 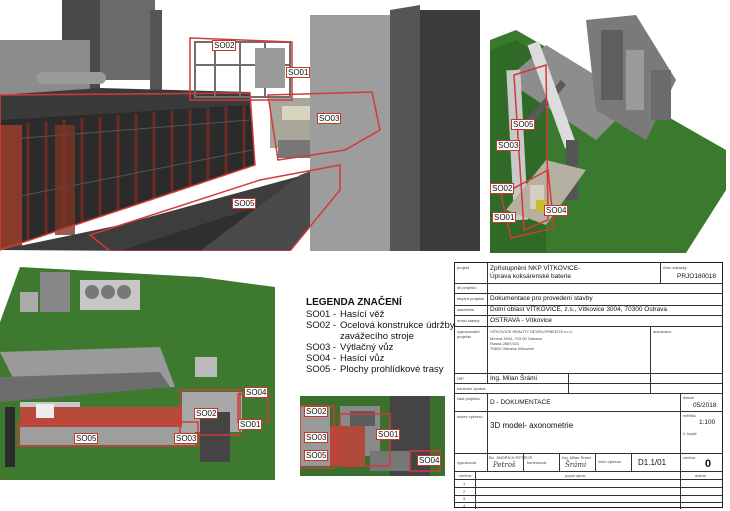 I want to click on rev-header-date: datum, so click(x=701, y=475).